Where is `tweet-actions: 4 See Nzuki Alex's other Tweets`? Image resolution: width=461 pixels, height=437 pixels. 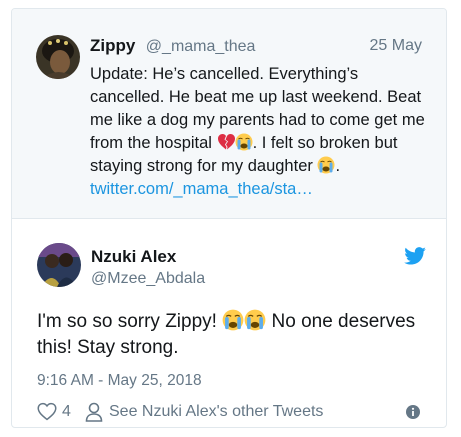 tweet-actions: 4 See Nzuki Alex's other Tweets is located at coordinates (229, 412).